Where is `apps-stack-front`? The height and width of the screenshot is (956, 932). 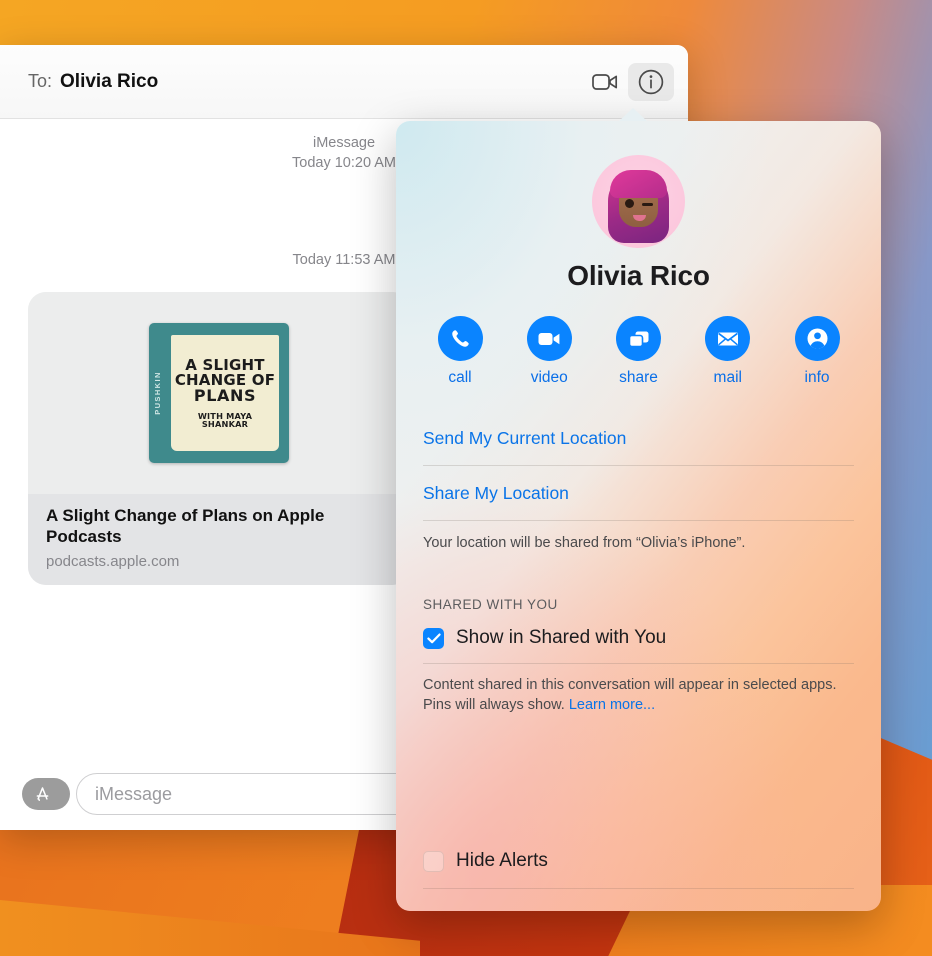
apps-stack-front is located at coordinates (42, 794).